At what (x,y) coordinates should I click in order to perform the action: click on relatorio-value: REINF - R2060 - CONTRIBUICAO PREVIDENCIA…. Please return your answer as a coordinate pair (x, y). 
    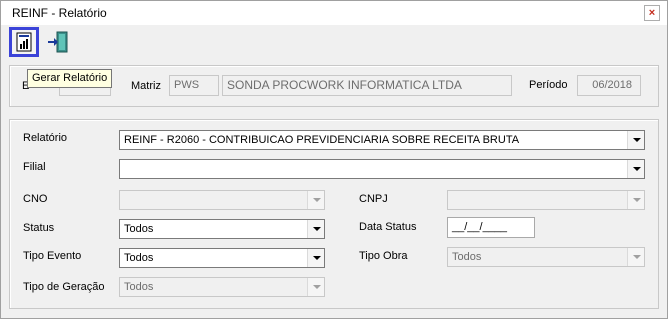
    Looking at the image, I should click on (322, 140).